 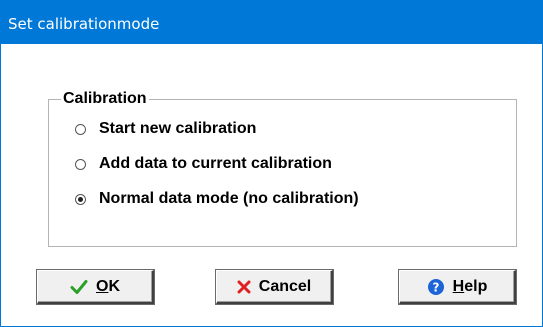 What do you see at coordinates (84, 24) in the screenshot?
I see `window-title: Set calibrationmode` at bounding box center [84, 24].